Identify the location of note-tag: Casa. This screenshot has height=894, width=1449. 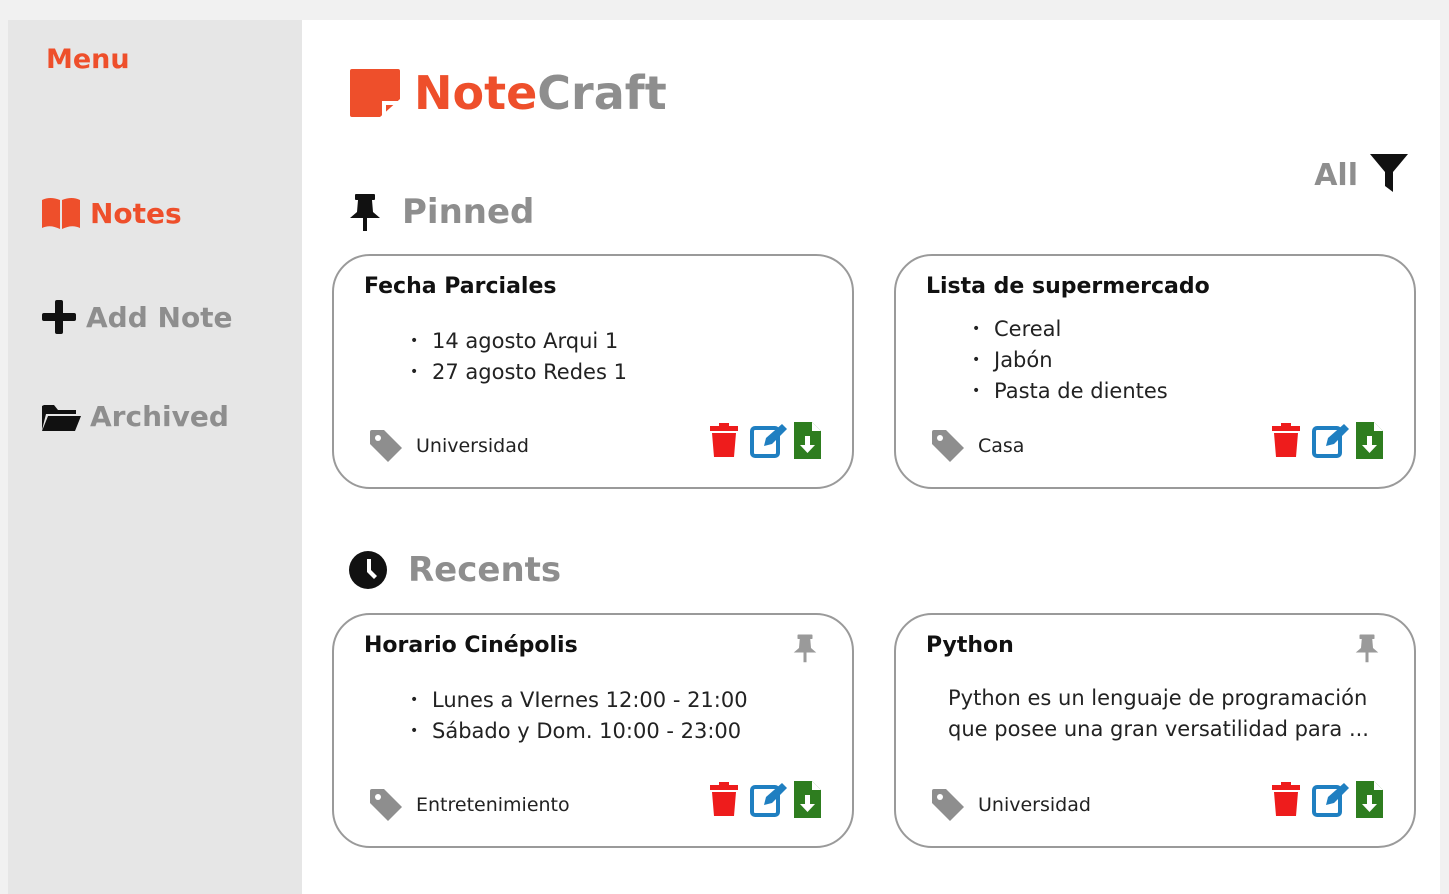
(977, 446).